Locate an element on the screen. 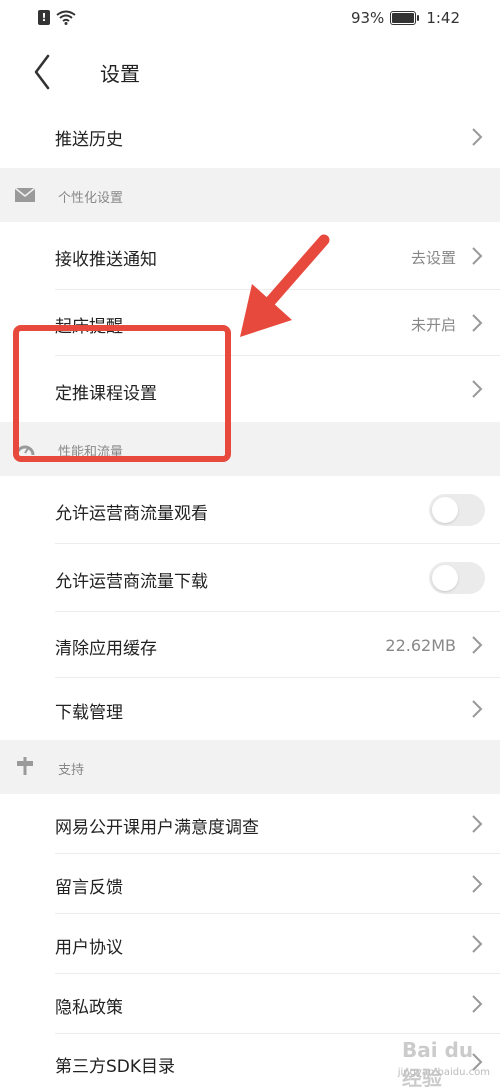 The height and width of the screenshot is (1091, 500). back-arrow-icon is located at coordinates (42, 72).